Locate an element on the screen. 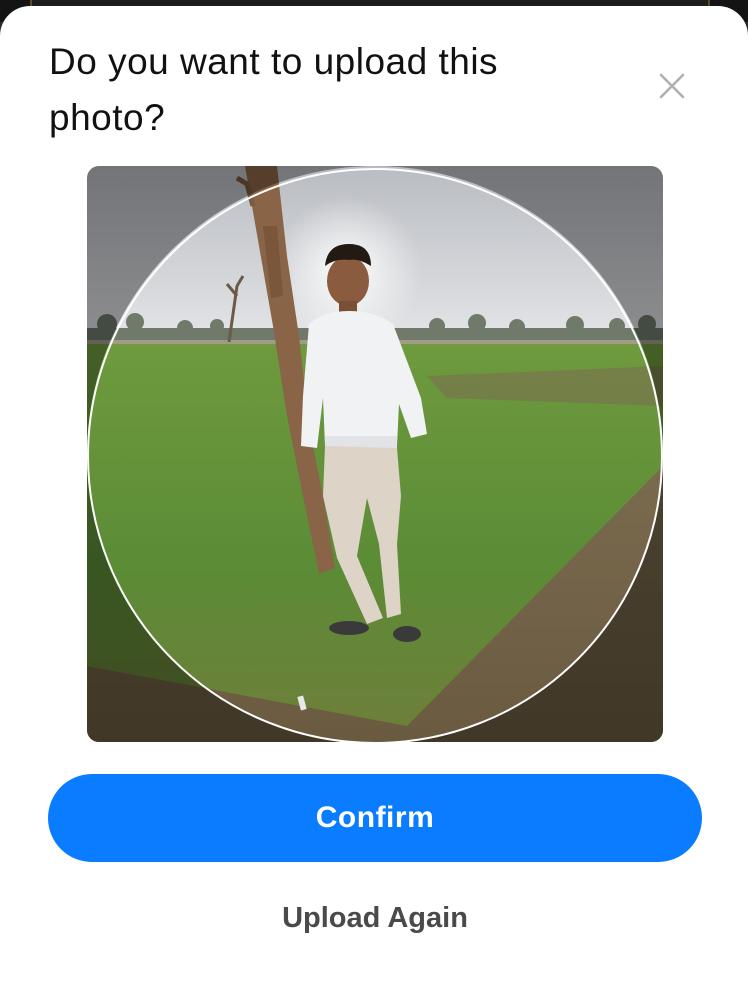 The height and width of the screenshot is (984, 748). confirm-button: Confirm is located at coordinates (375, 818).